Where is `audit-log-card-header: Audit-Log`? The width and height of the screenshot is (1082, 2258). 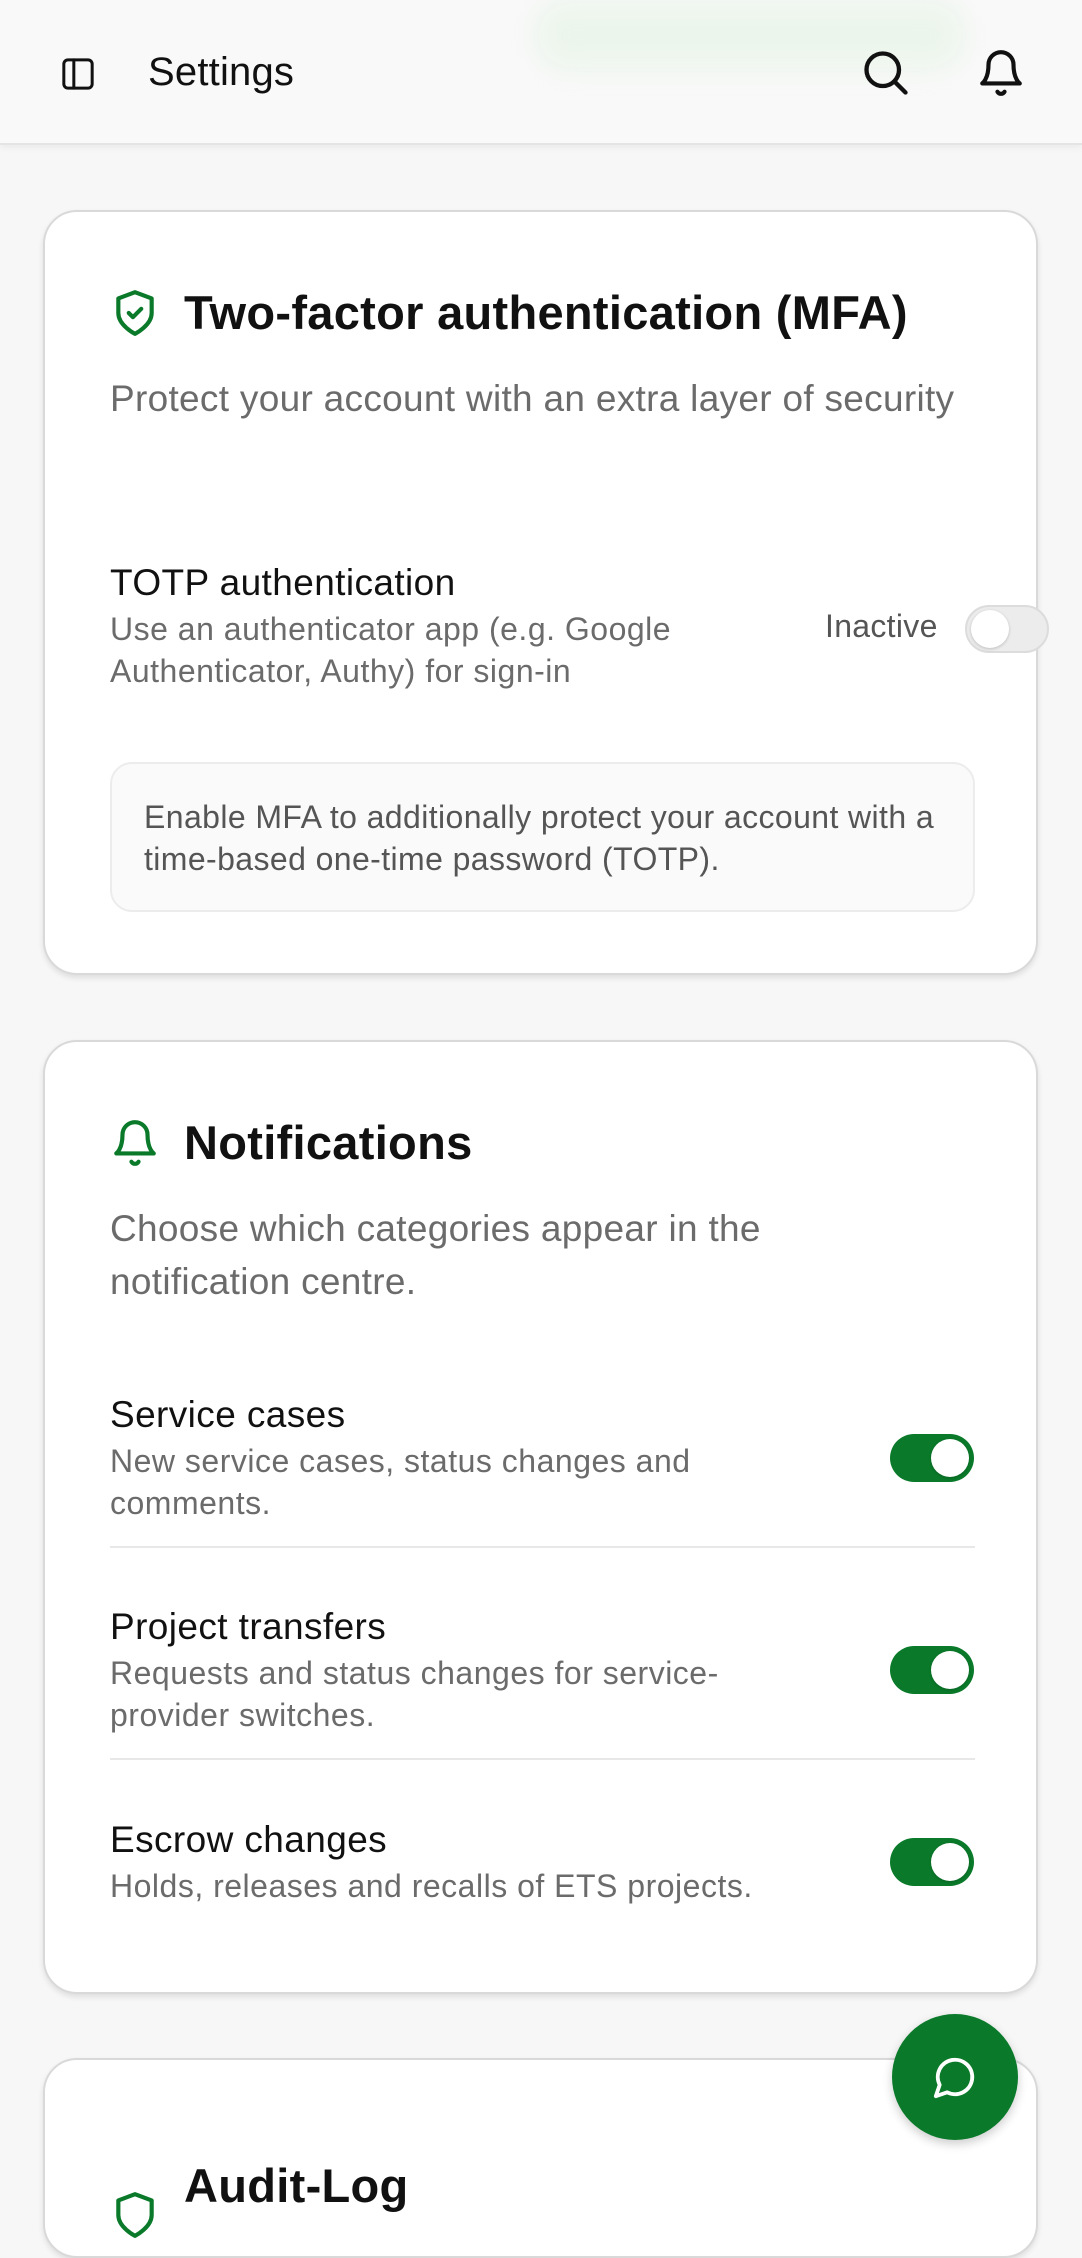
audit-log-card-header: Audit-Log is located at coordinates (259, 2185).